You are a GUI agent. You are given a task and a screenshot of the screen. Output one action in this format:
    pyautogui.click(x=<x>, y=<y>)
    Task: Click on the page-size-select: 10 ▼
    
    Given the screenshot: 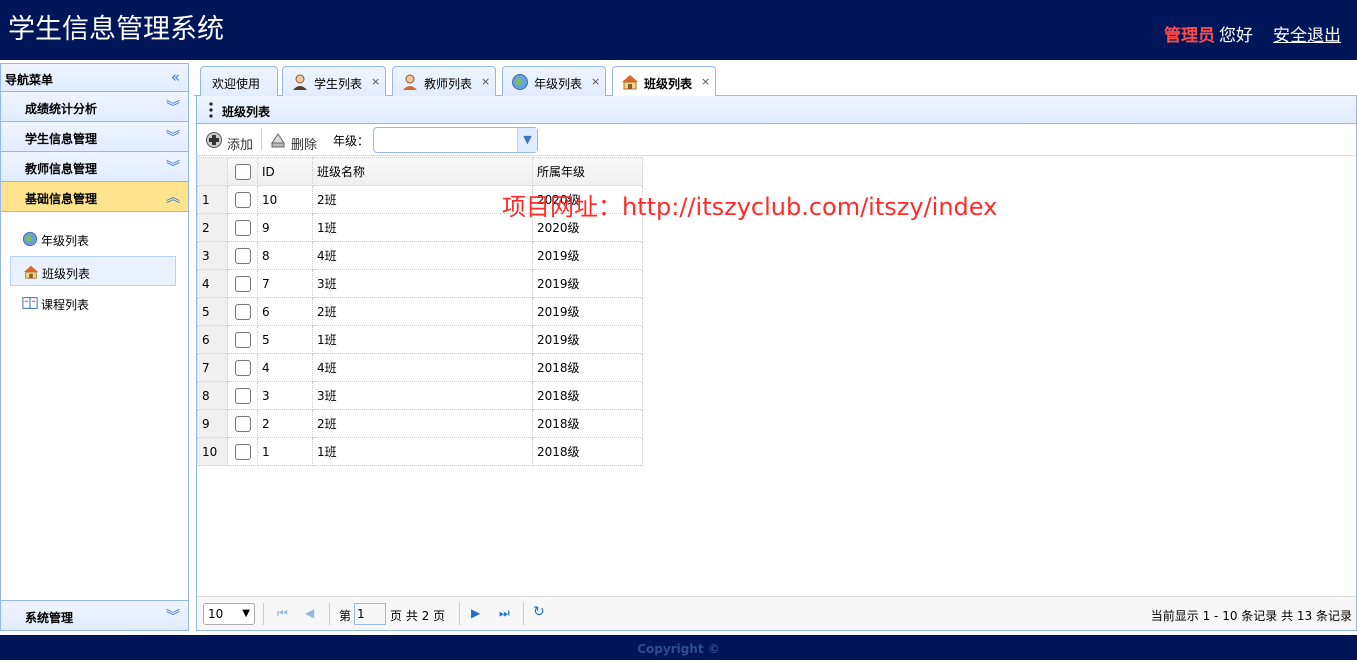 What is the action you would take?
    pyautogui.click(x=229, y=614)
    